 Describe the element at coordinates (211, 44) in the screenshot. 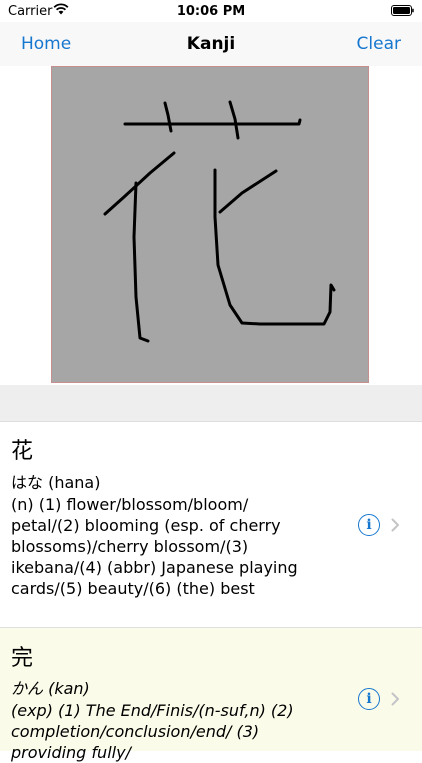

I see `navigation-bar: Home Kanji Clear` at that location.